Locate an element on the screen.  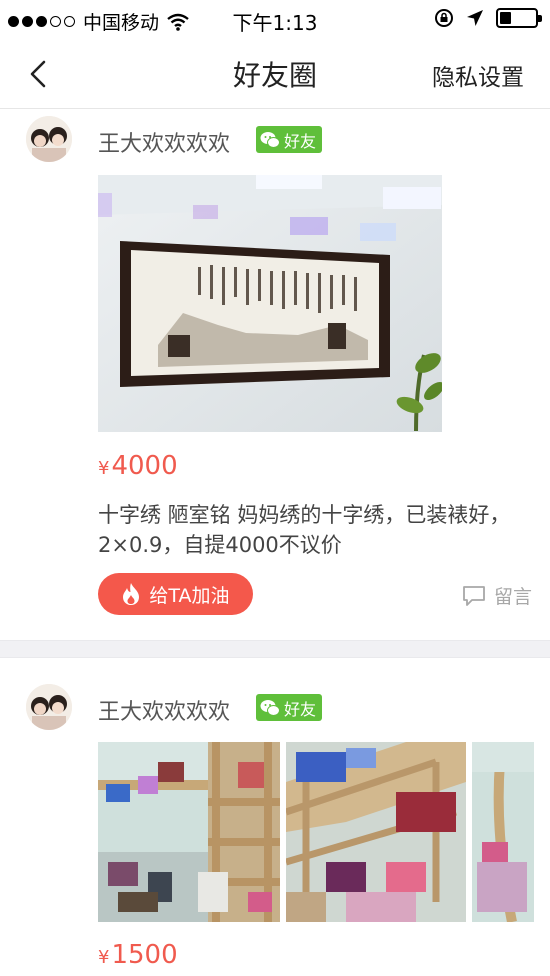
cheer-button: 给TA加油 is located at coordinates (175, 594).